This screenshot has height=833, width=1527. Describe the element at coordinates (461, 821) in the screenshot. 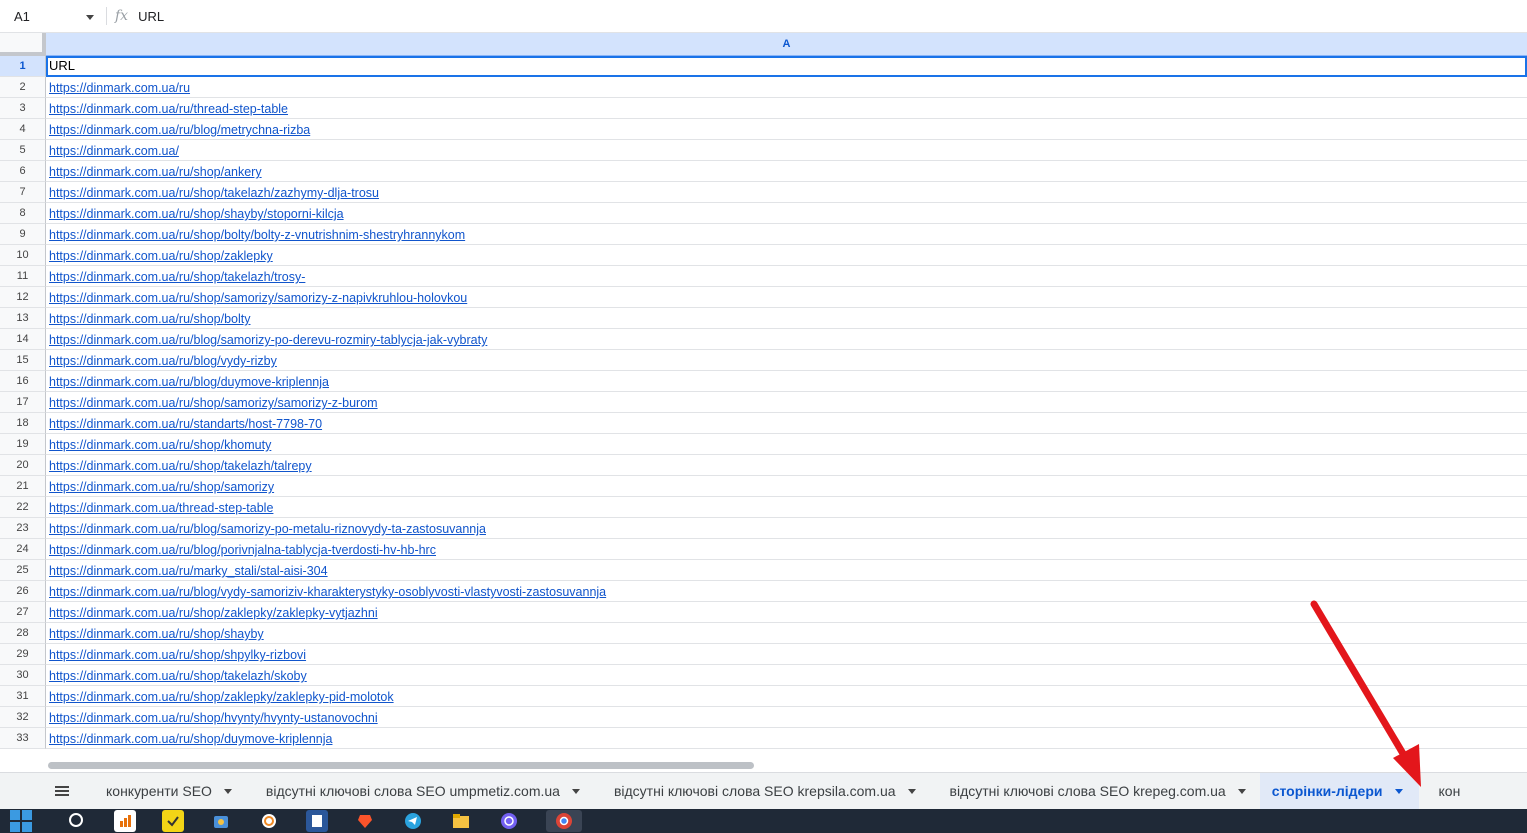

I see `file-explorer-icon` at that location.